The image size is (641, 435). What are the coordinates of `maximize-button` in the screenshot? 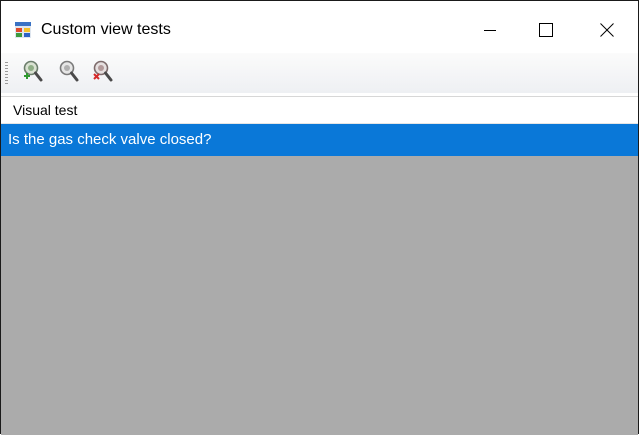 It's located at (546, 30).